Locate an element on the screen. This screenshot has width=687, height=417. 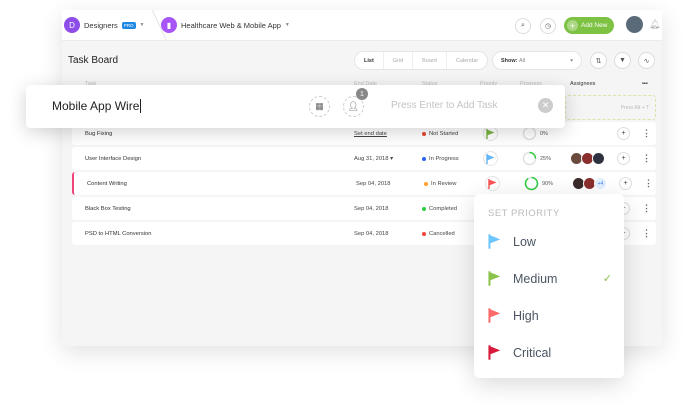
priority-dropdown: SET PRIORITY Low Medium ✓ High Critical is located at coordinates (549, 286).